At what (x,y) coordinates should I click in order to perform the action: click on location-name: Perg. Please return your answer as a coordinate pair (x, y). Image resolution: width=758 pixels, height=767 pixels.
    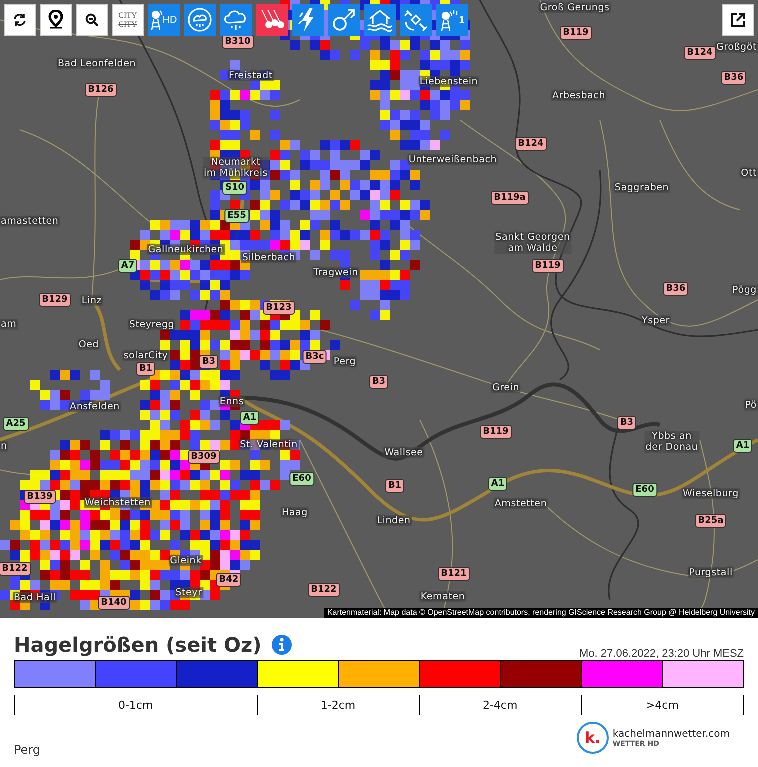
    Looking at the image, I should click on (27, 750).